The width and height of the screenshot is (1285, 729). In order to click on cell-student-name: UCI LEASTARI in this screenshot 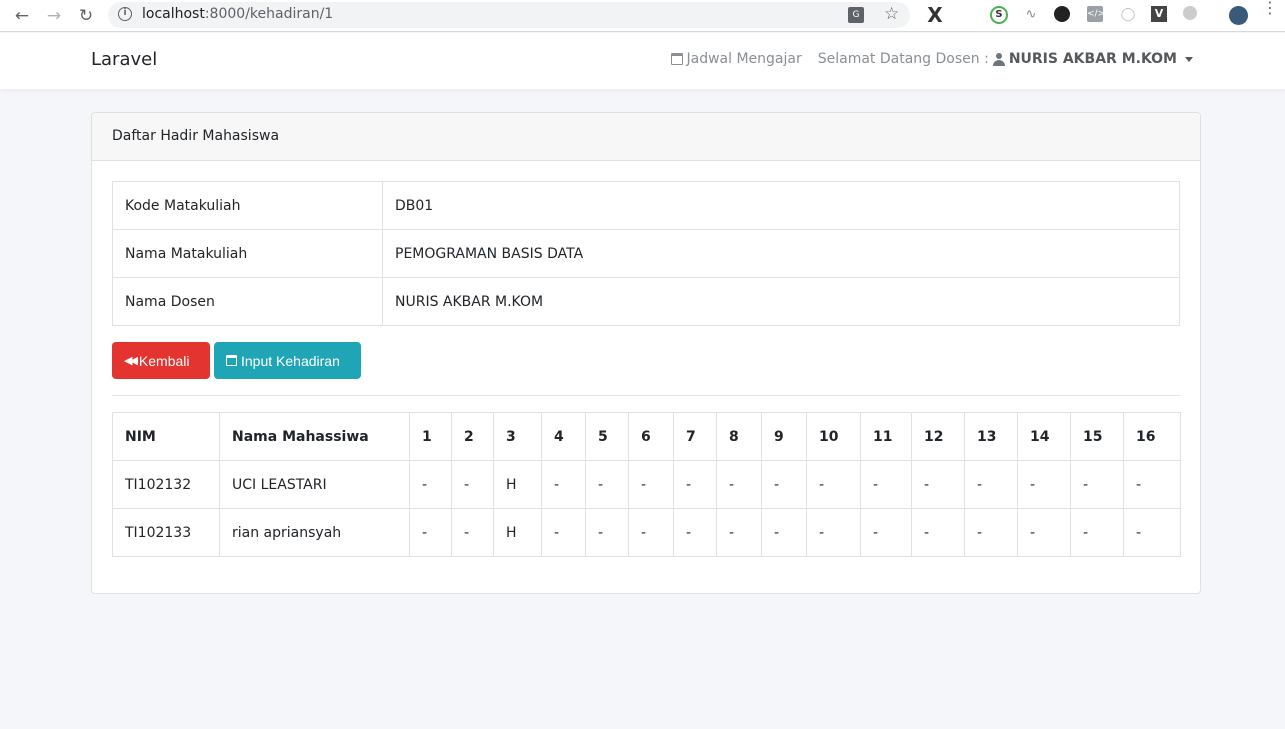, I will do `click(314, 484)`.